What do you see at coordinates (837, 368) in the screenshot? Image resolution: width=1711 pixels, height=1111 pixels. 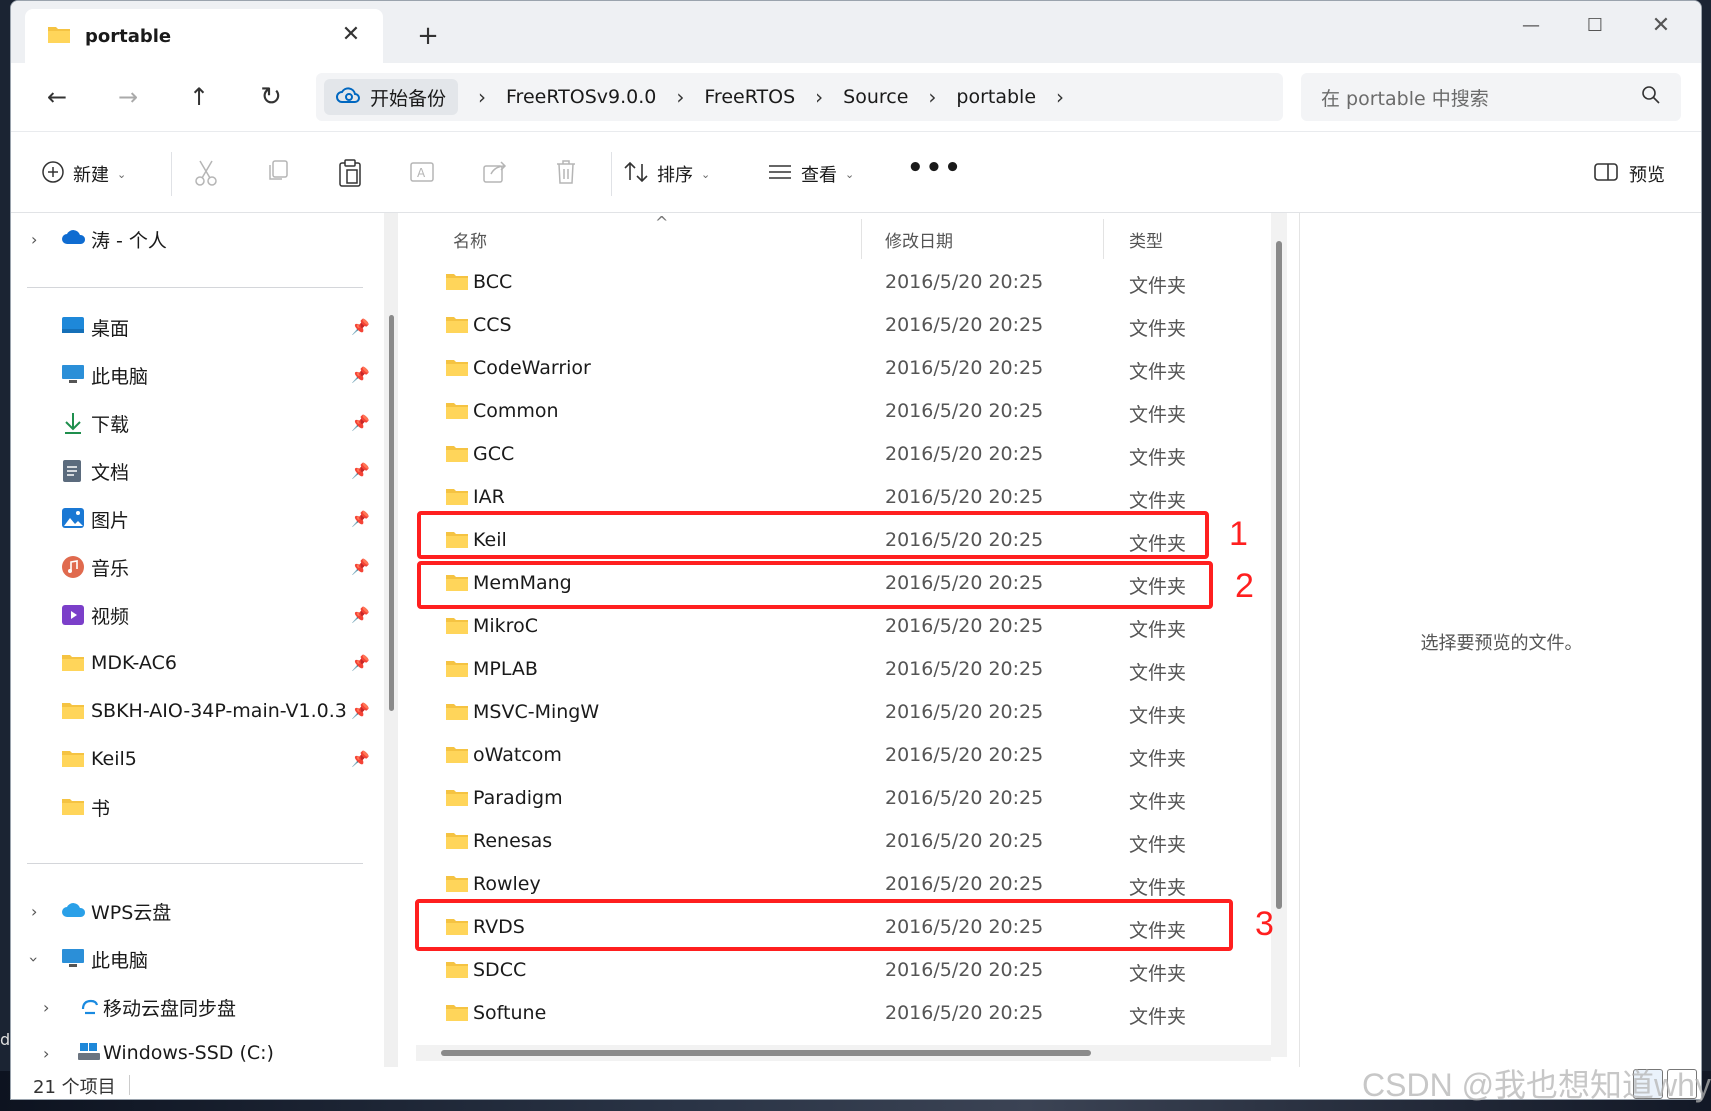 I see `table-row: CodeWarrior 2016/5/20 20:25 文件夹` at bounding box center [837, 368].